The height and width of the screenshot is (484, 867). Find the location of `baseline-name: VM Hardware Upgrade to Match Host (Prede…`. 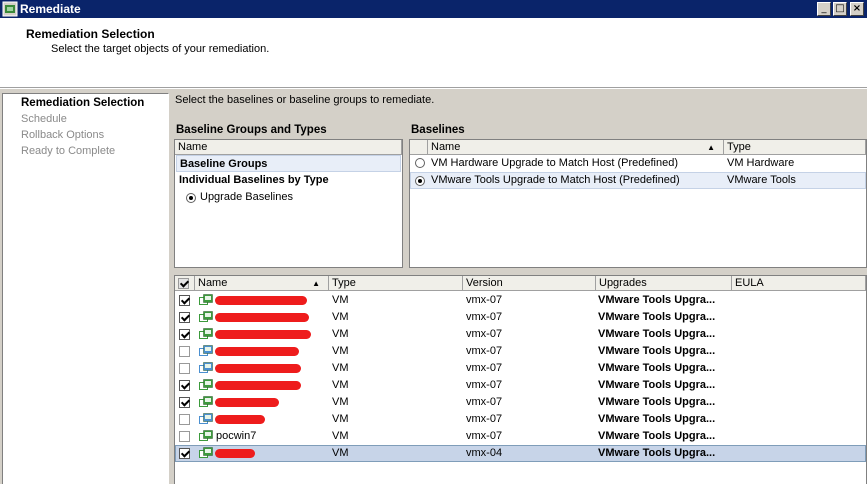

baseline-name: VM Hardware Upgrade to Match Host (Prede… is located at coordinates (554, 163).